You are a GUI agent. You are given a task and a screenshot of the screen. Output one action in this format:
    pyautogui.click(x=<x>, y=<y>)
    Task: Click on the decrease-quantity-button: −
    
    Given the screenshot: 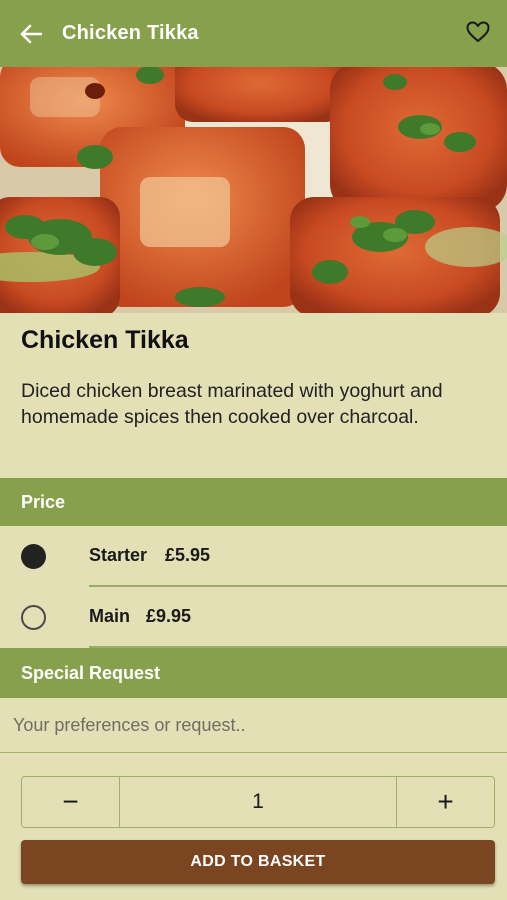 What is the action you would take?
    pyautogui.click(x=71, y=802)
    